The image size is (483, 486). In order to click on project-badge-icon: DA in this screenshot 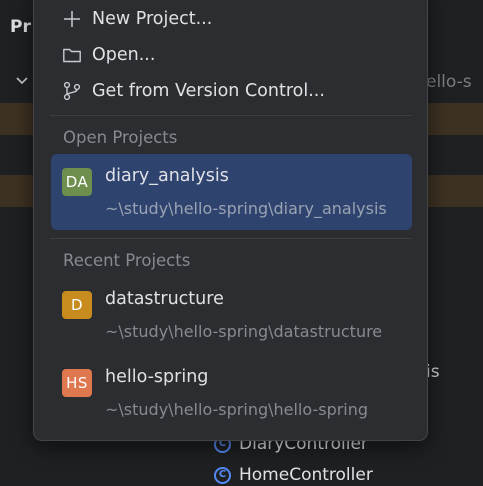, I will do `click(77, 182)`.